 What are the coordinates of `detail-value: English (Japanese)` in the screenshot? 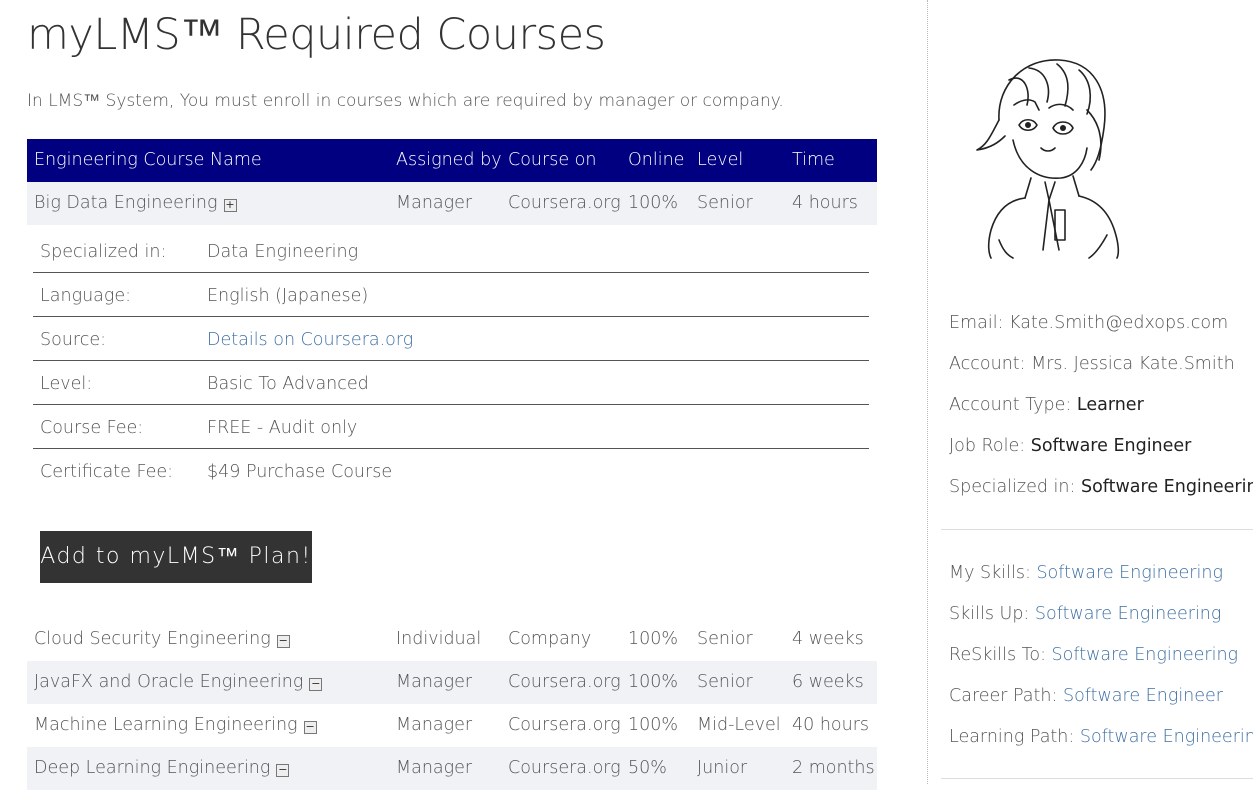 It's located at (288, 296).